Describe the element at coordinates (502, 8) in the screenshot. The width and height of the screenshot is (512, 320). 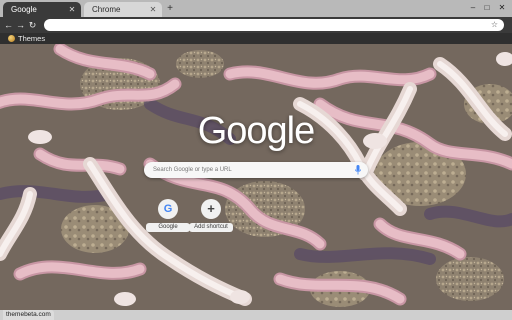
I see `window-close-icon: ✕` at that location.